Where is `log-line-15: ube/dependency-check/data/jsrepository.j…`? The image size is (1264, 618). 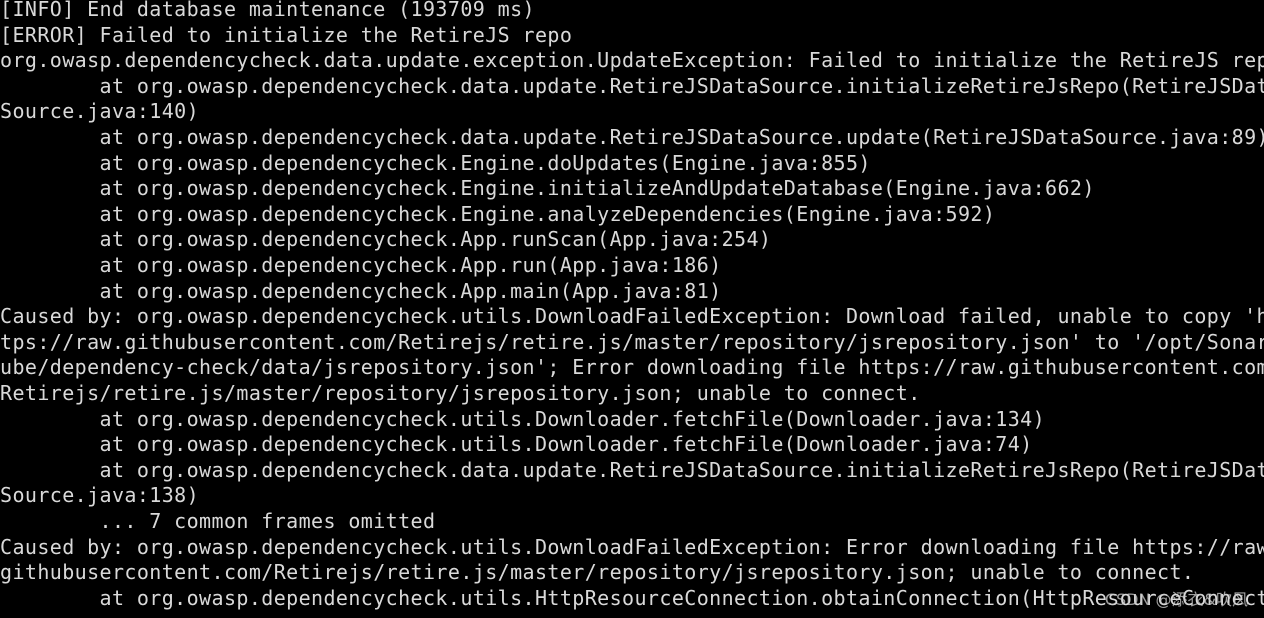
log-line-15: ube/dependency-check/data/jsrepository.j… is located at coordinates (632, 367).